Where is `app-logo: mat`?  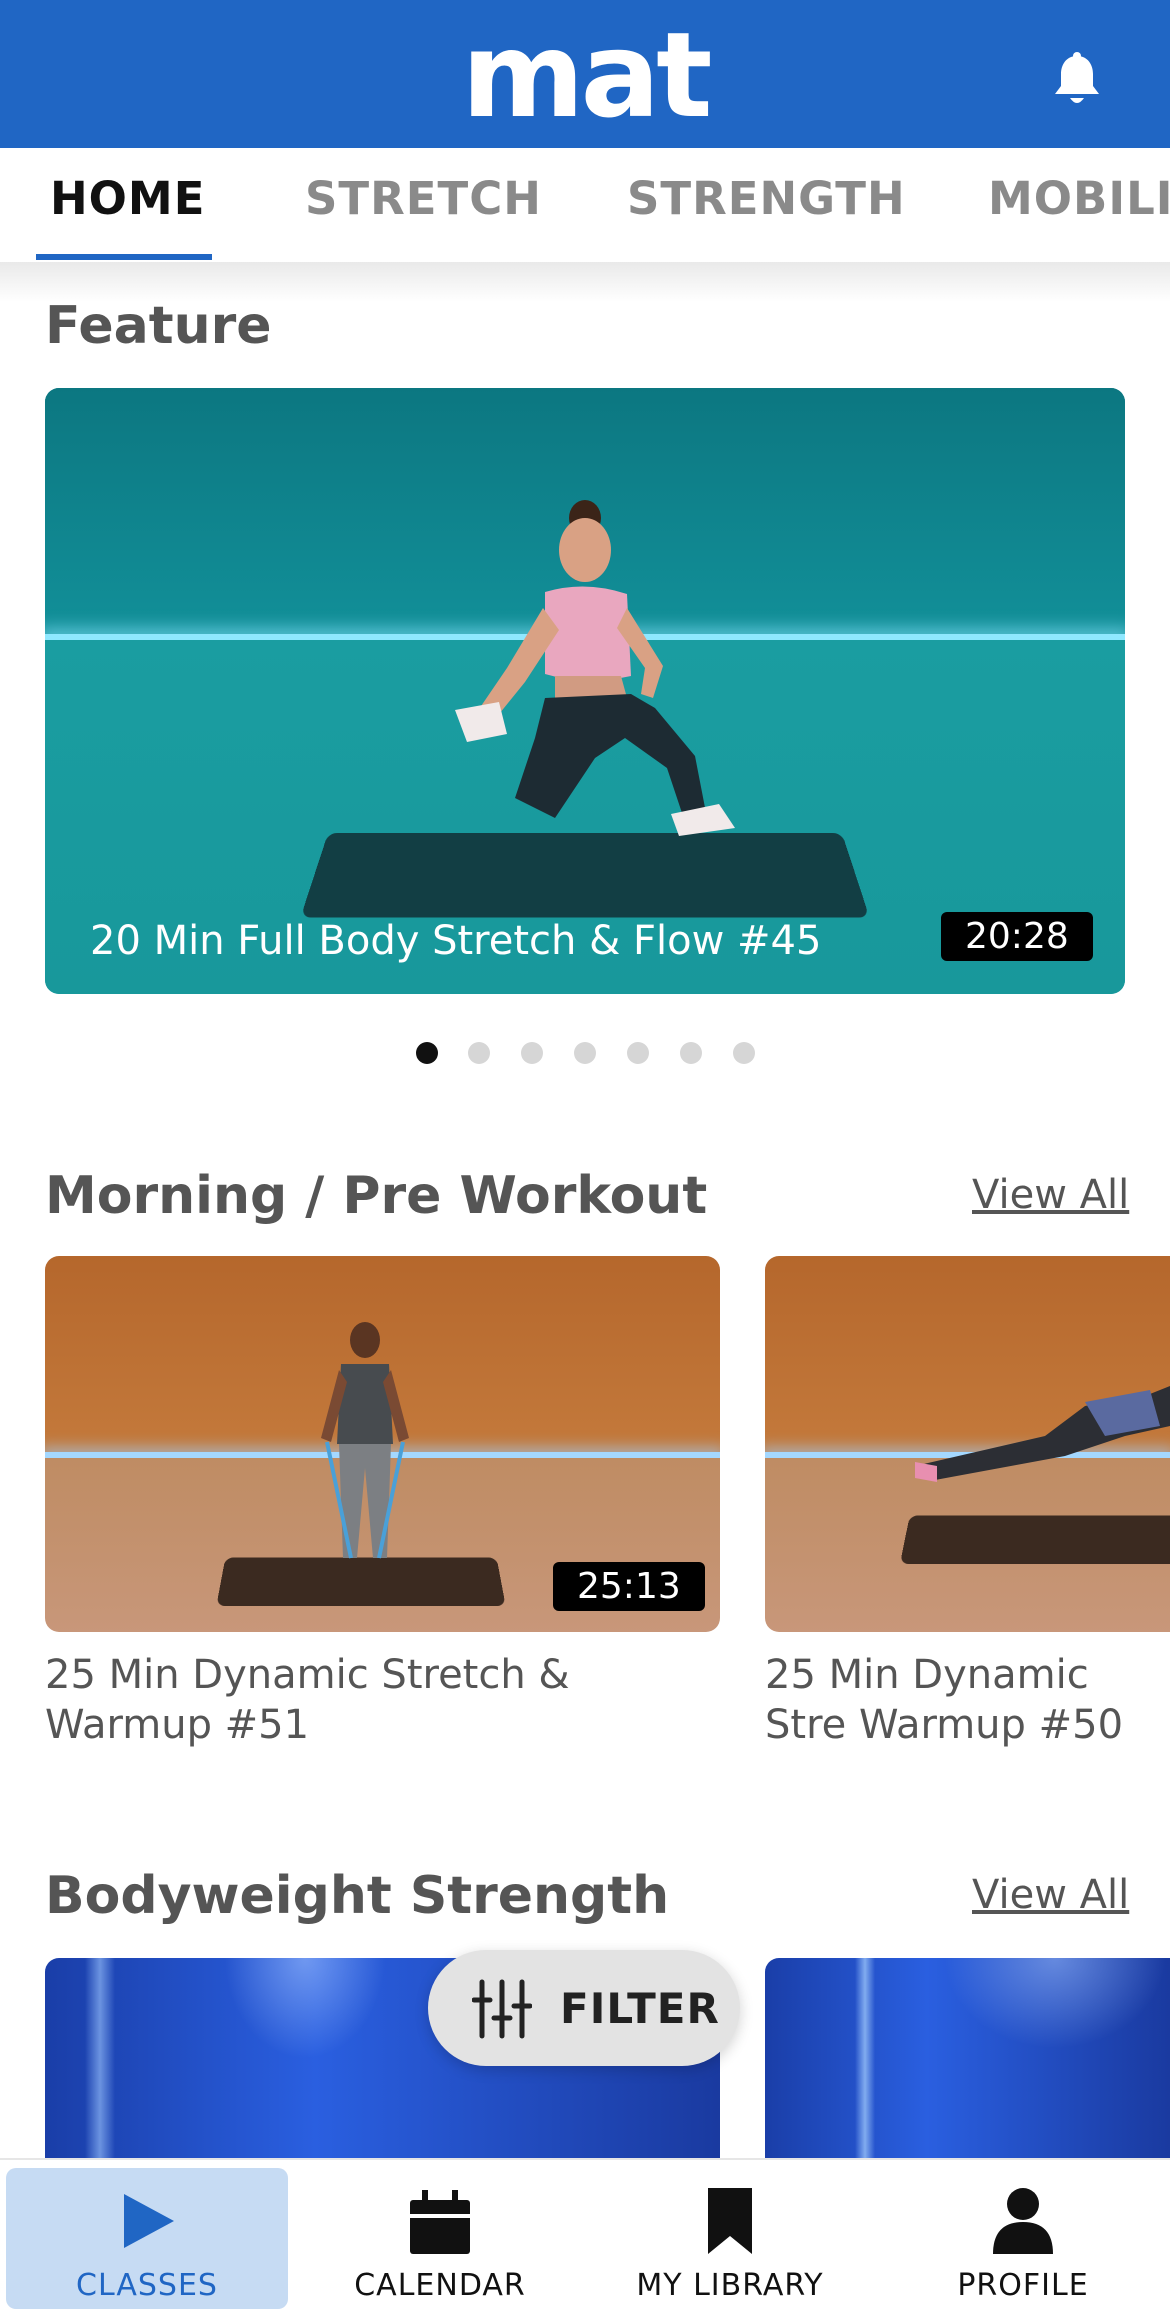 app-logo: mat is located at coordinates (585, 75).